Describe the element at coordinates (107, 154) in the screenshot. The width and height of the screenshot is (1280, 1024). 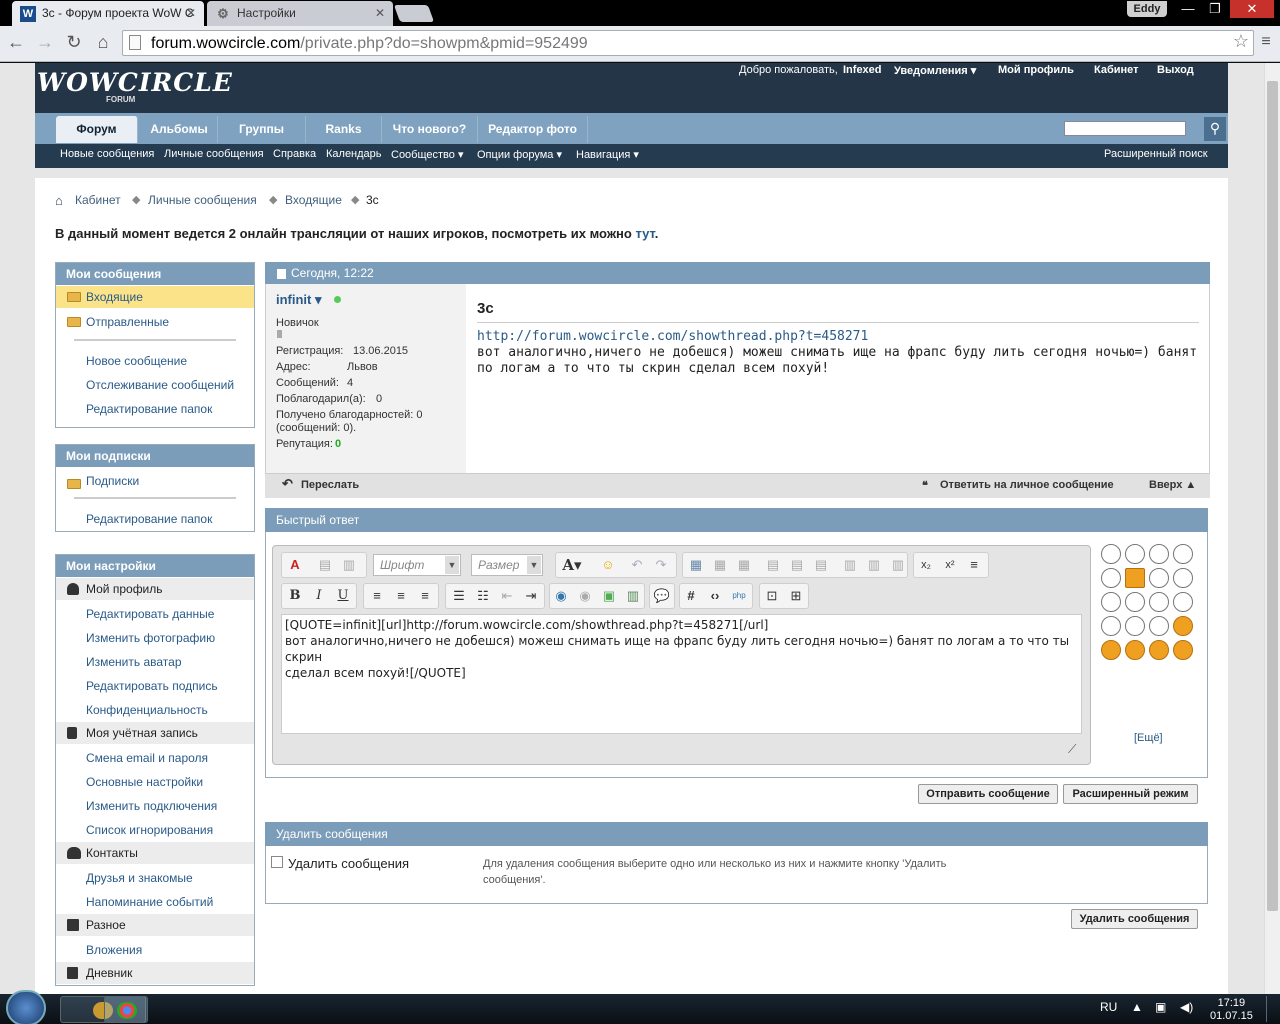
I see `subnav-new-posts: Новые сообщения` at that location.